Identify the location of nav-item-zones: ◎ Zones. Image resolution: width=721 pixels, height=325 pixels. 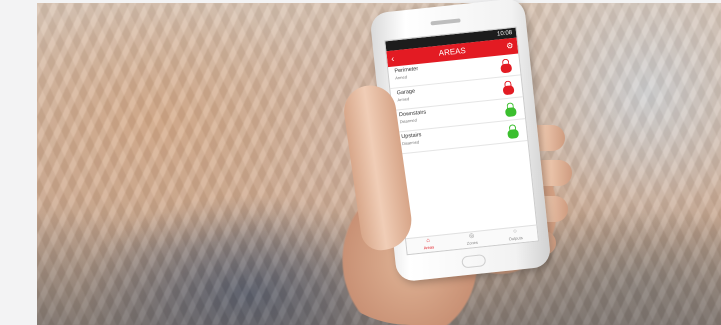
(471, 239).